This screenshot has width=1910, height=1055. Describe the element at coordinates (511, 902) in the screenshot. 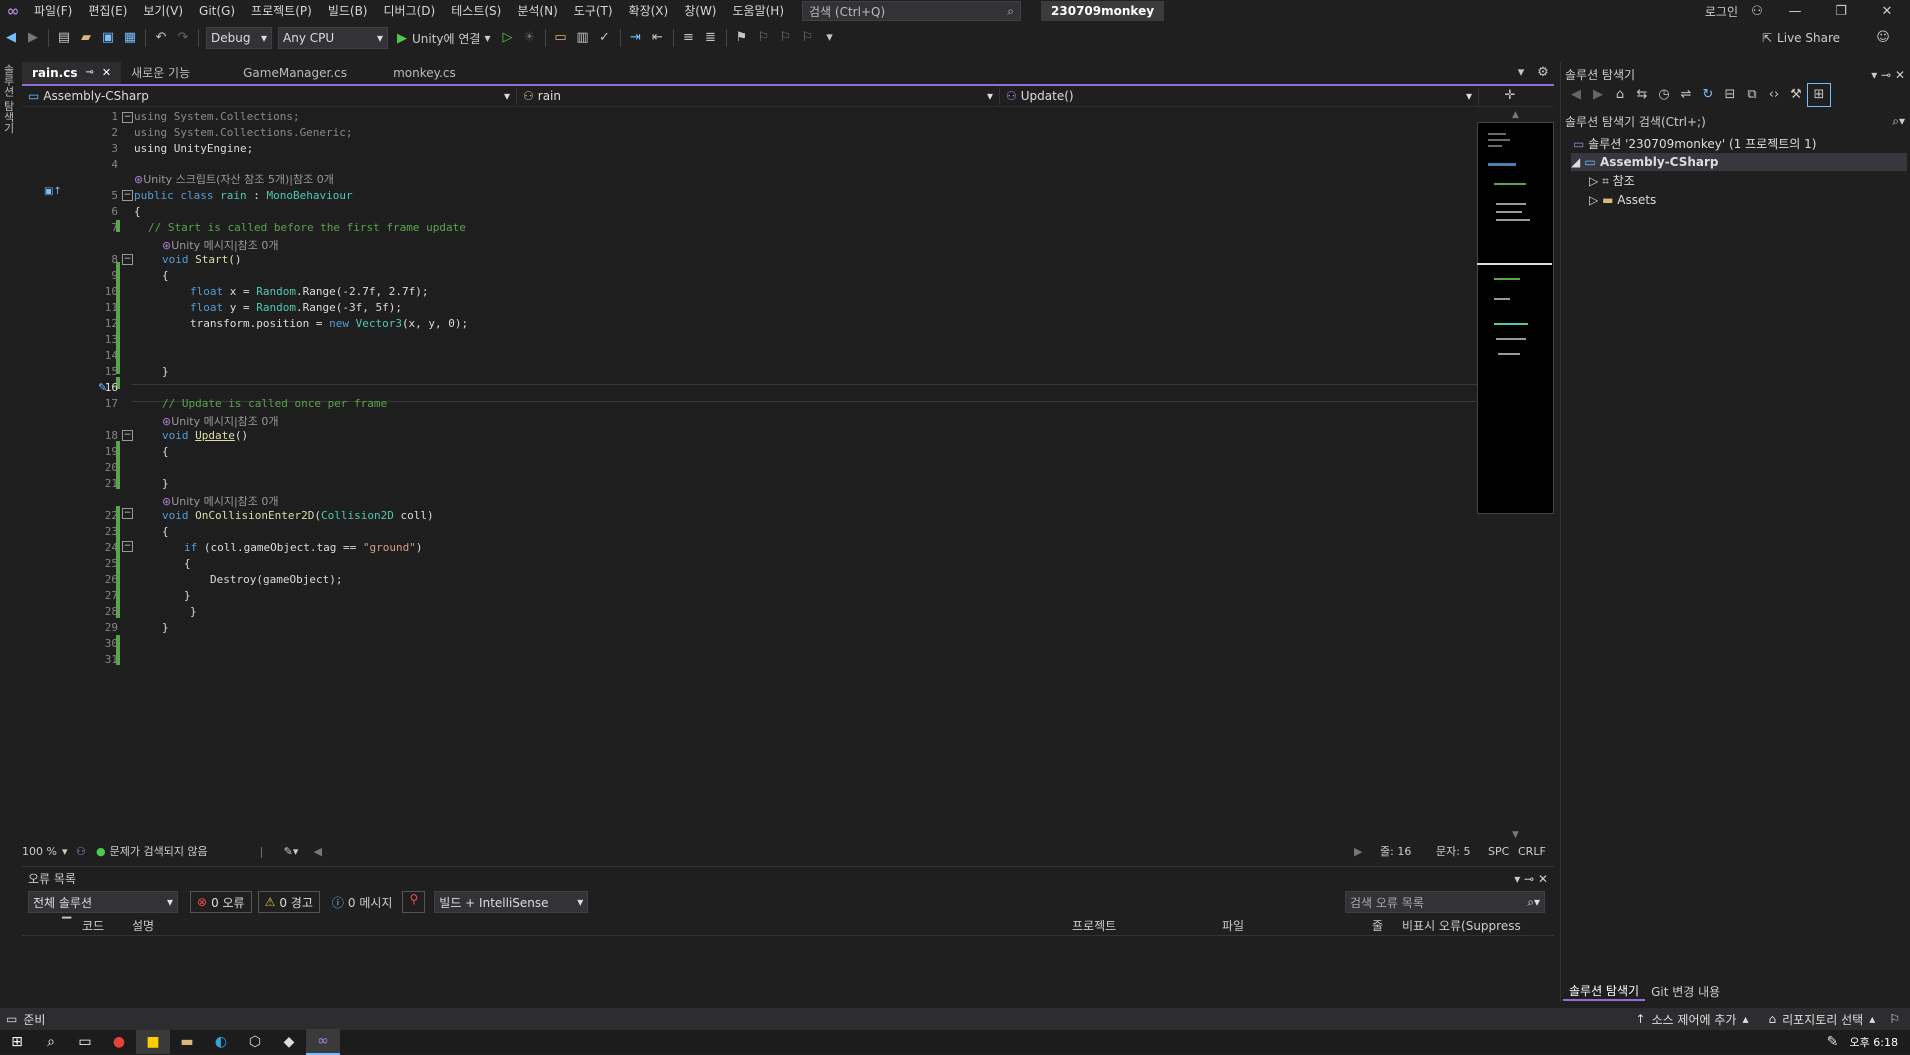

I see `build-filter-select: 빌드 + IntelliSense ▾` at that location.